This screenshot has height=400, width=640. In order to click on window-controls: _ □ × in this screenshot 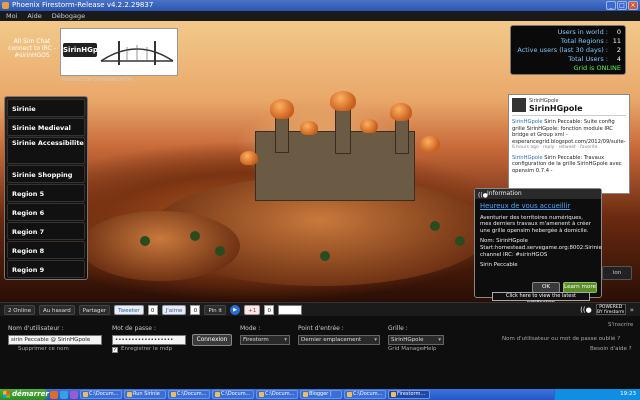, I will do `click(622, 5)`.